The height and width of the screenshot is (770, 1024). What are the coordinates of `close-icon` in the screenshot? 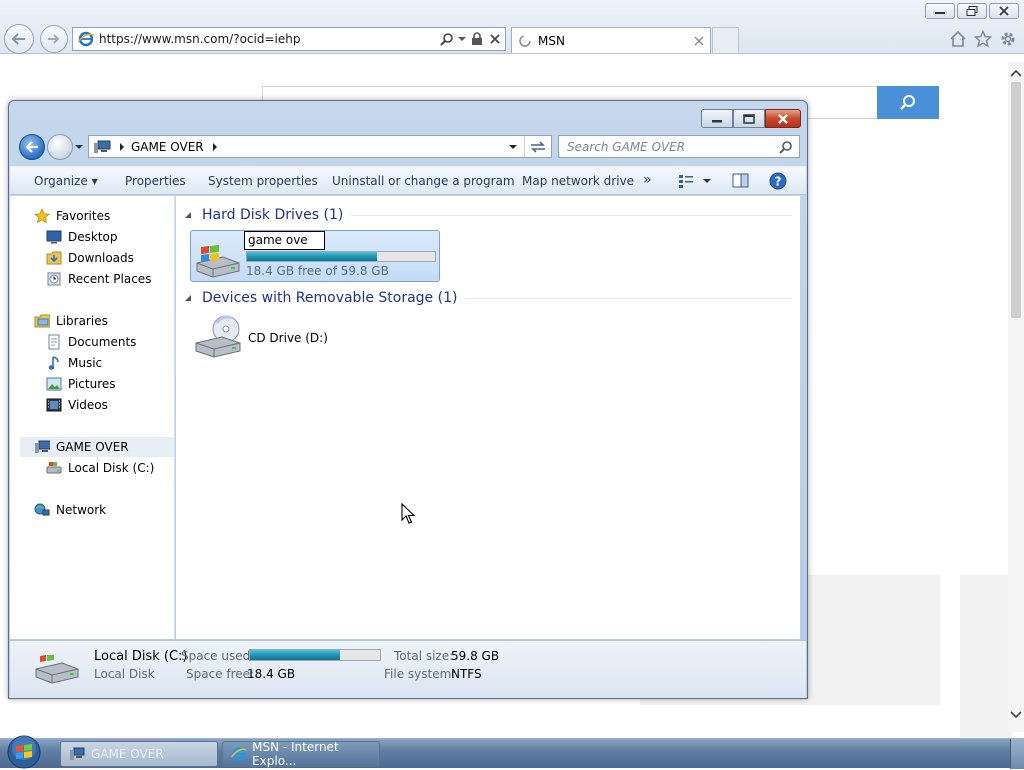 It's located at (1004, 11).